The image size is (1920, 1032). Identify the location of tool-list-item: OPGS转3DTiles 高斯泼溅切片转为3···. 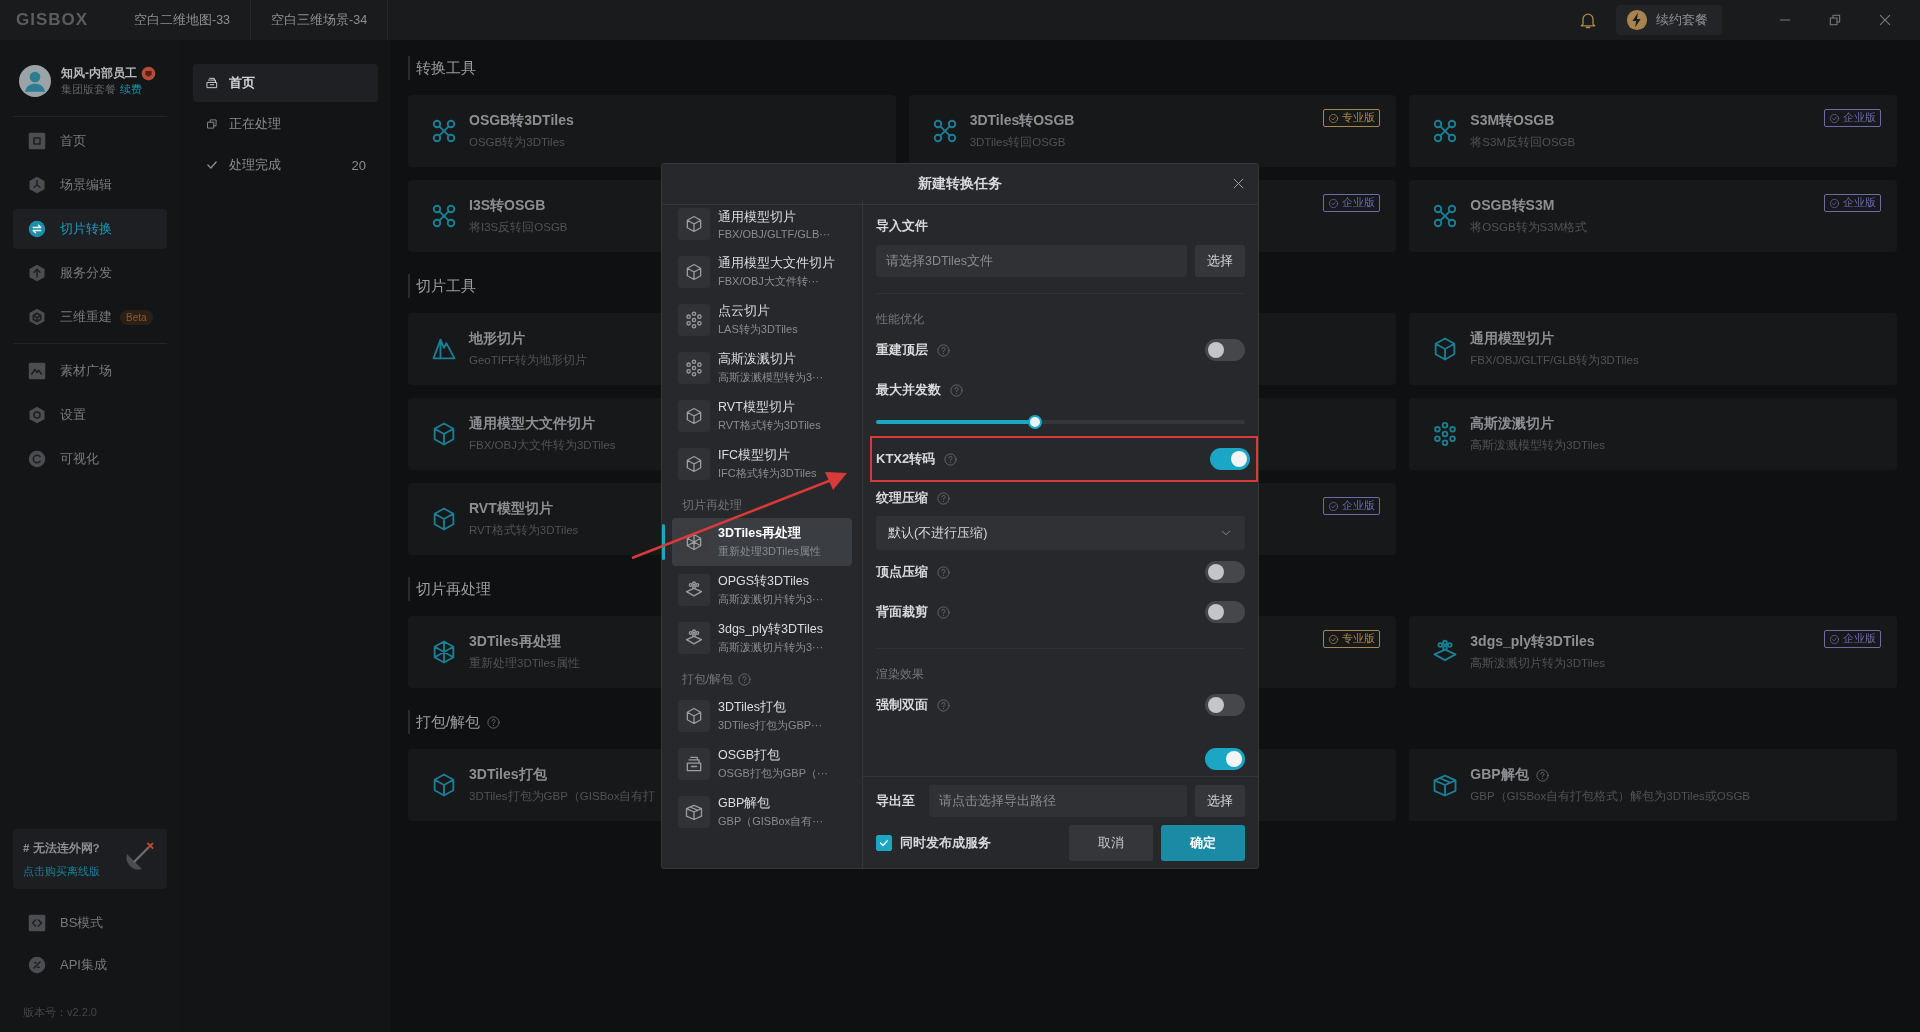
(762, 590).